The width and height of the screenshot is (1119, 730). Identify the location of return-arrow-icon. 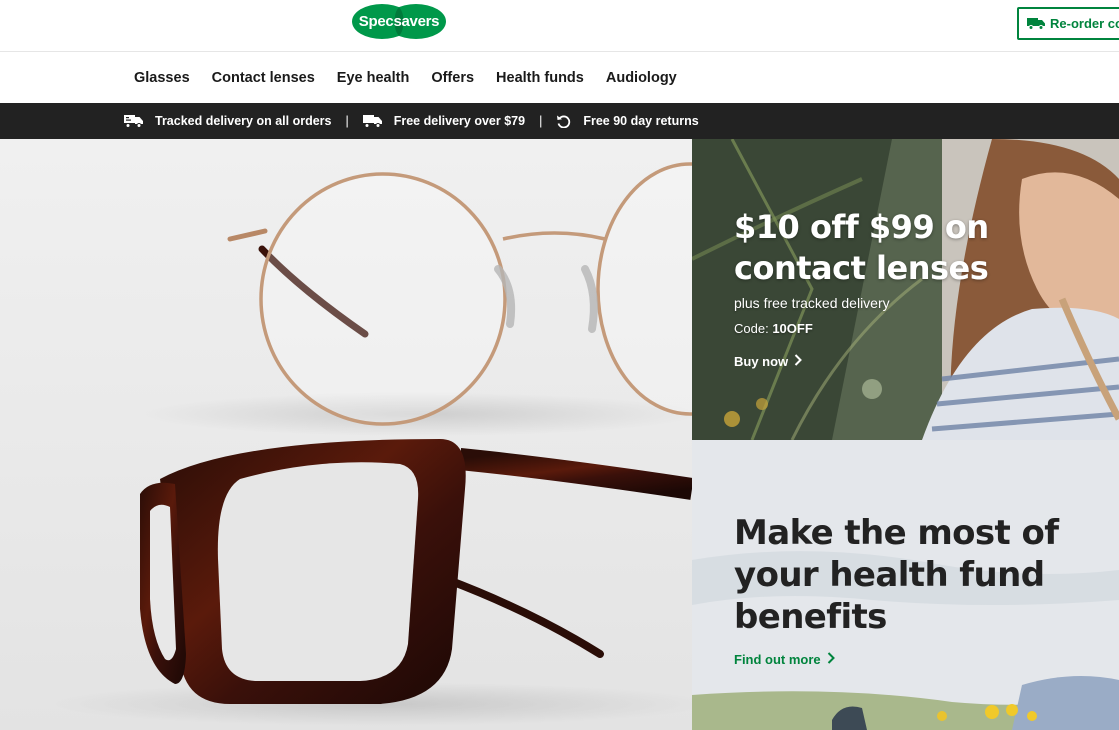
(563, 121).